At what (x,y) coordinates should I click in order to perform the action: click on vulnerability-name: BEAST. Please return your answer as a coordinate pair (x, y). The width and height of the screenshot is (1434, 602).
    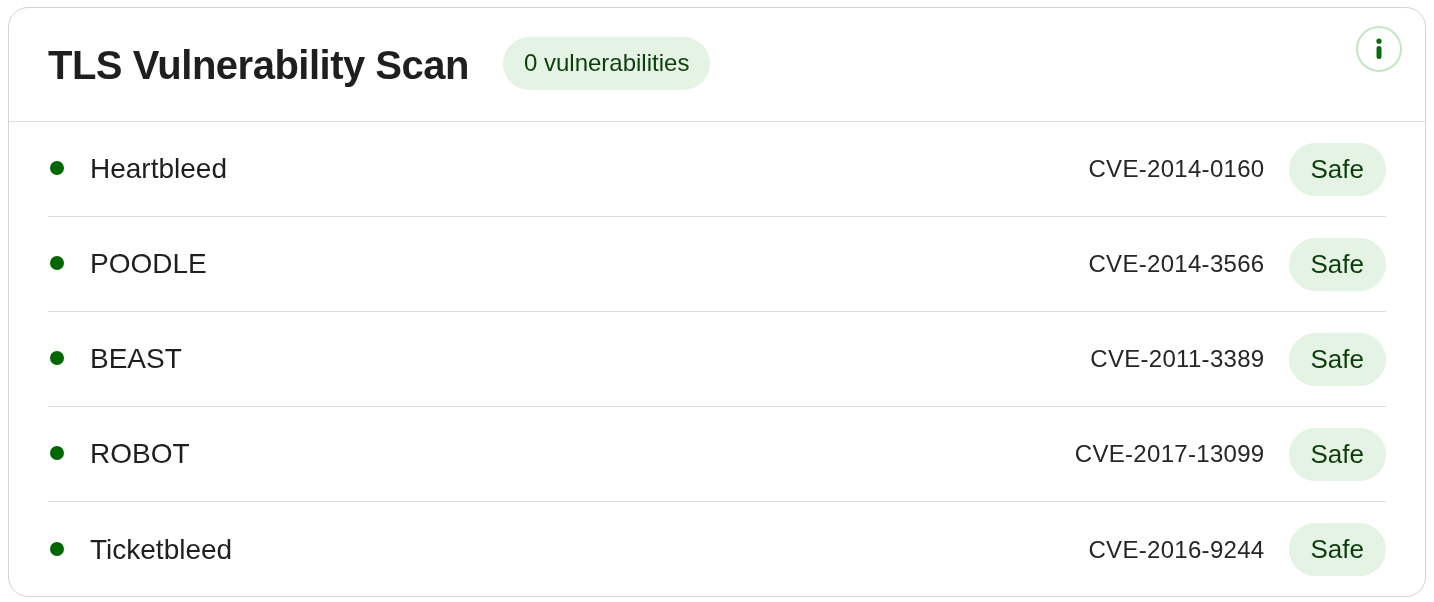
    Looking at the image, I should click on (136, 359).